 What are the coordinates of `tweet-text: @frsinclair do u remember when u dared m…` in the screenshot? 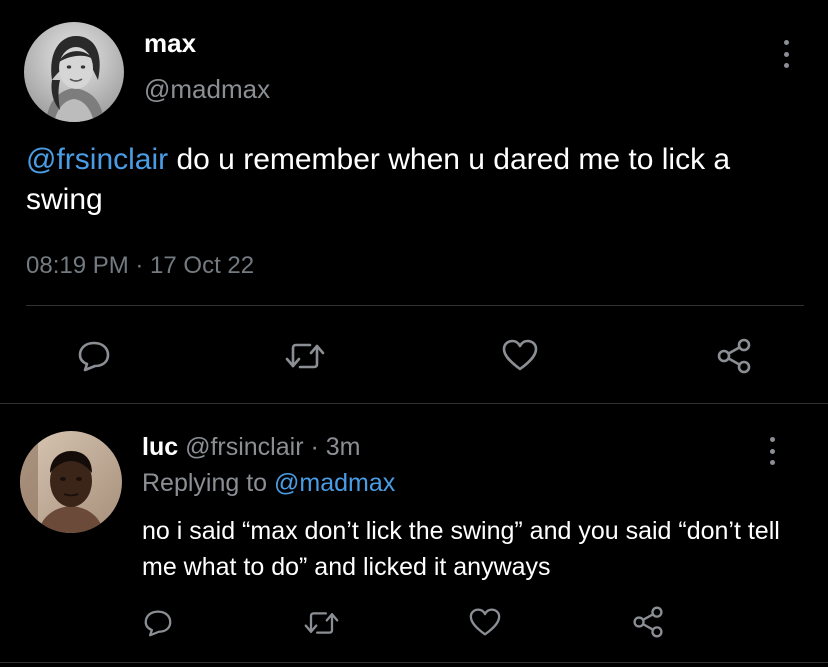 It's located at (411, 180).